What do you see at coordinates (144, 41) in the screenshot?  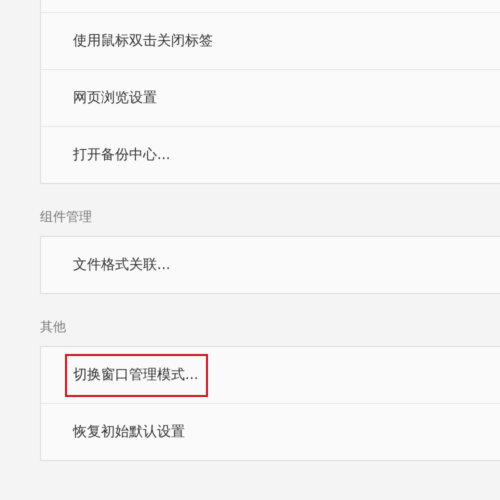 I see `settings-link: 使用鼠标双击关闭标签` at bounding box center [144, 41].